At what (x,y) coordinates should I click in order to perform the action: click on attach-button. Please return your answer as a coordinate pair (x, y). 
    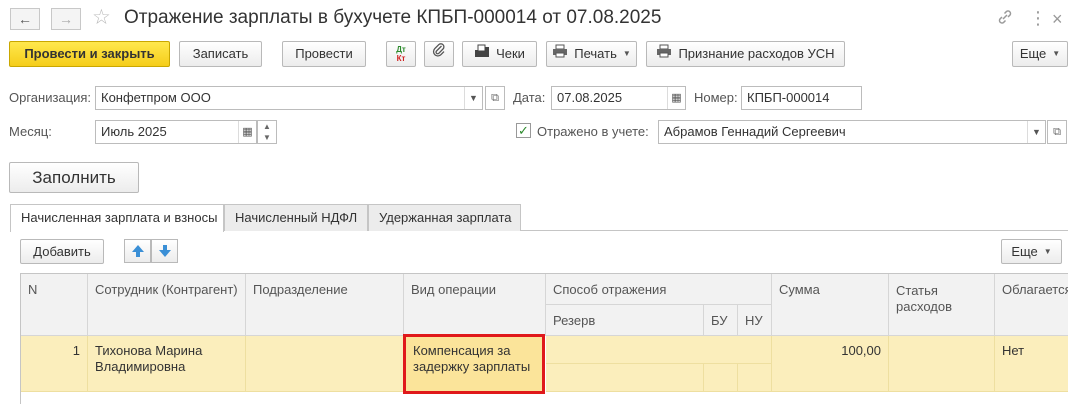
    Looking at the image, I should click on (439, 54).